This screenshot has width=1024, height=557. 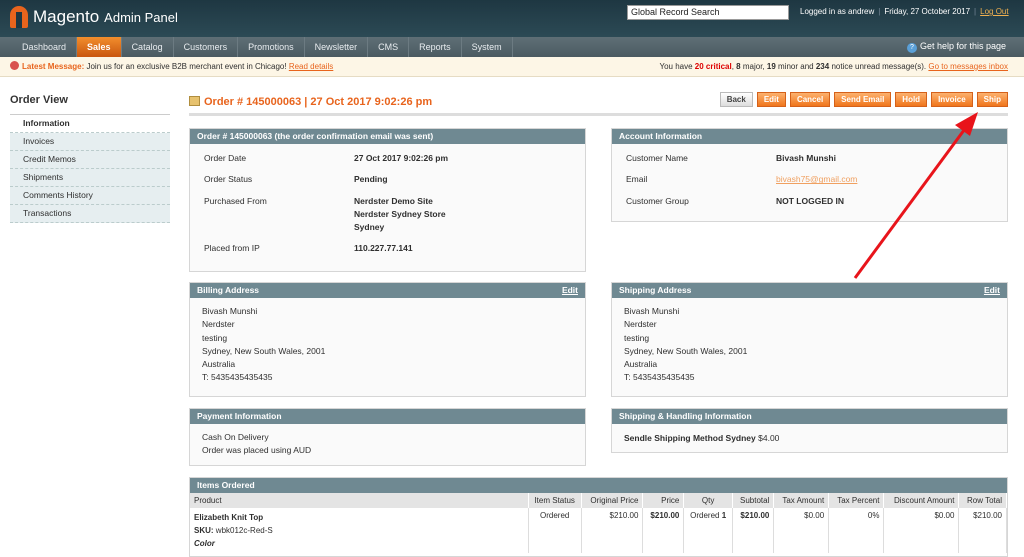 I want to click on arrow-head, so click(x=966, y=124).